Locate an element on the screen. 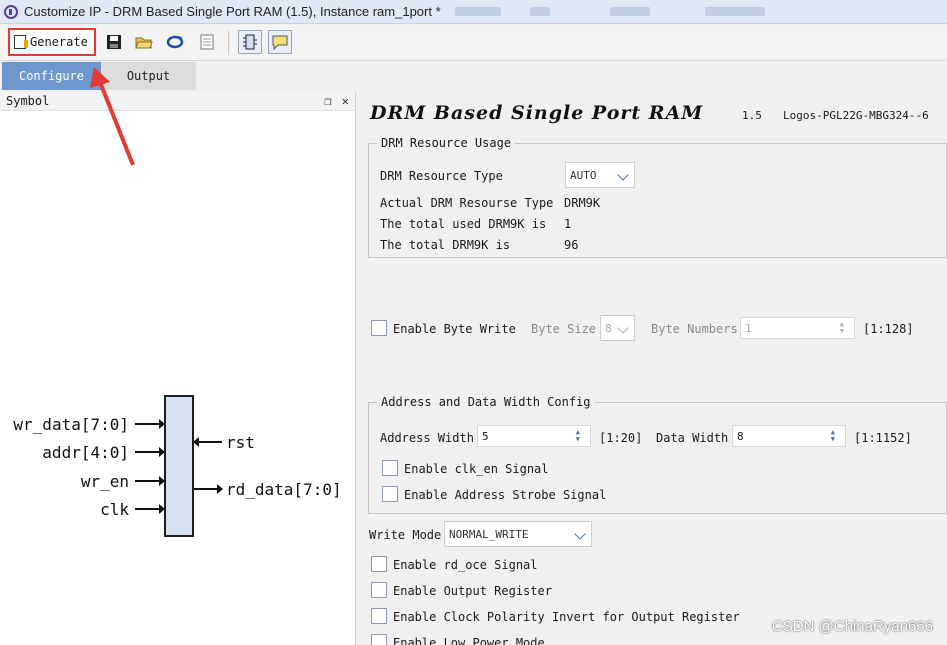  address-width-label: Address Width is located at coordinates (427, 438).